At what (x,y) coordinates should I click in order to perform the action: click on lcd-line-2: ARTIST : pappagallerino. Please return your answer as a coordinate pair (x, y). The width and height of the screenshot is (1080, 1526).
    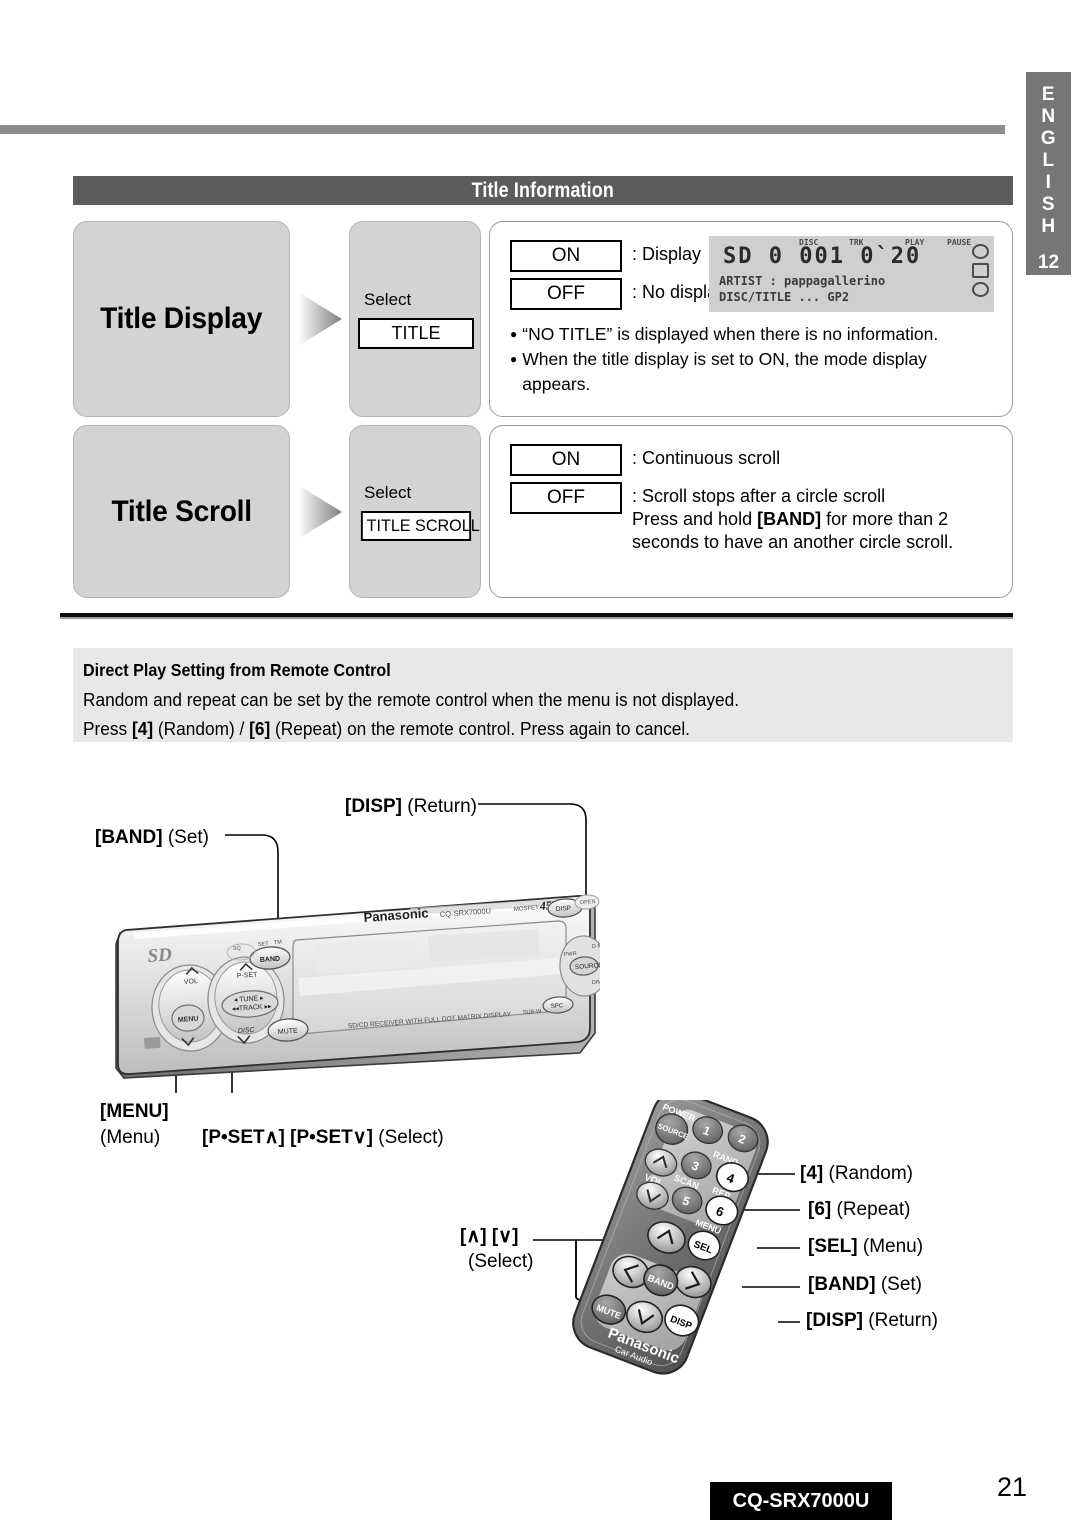
    Looking at the image, I should click on (802, 281).